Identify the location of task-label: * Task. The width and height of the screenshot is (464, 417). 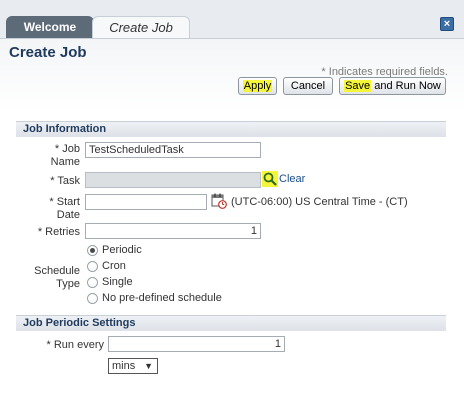
(65, 181).